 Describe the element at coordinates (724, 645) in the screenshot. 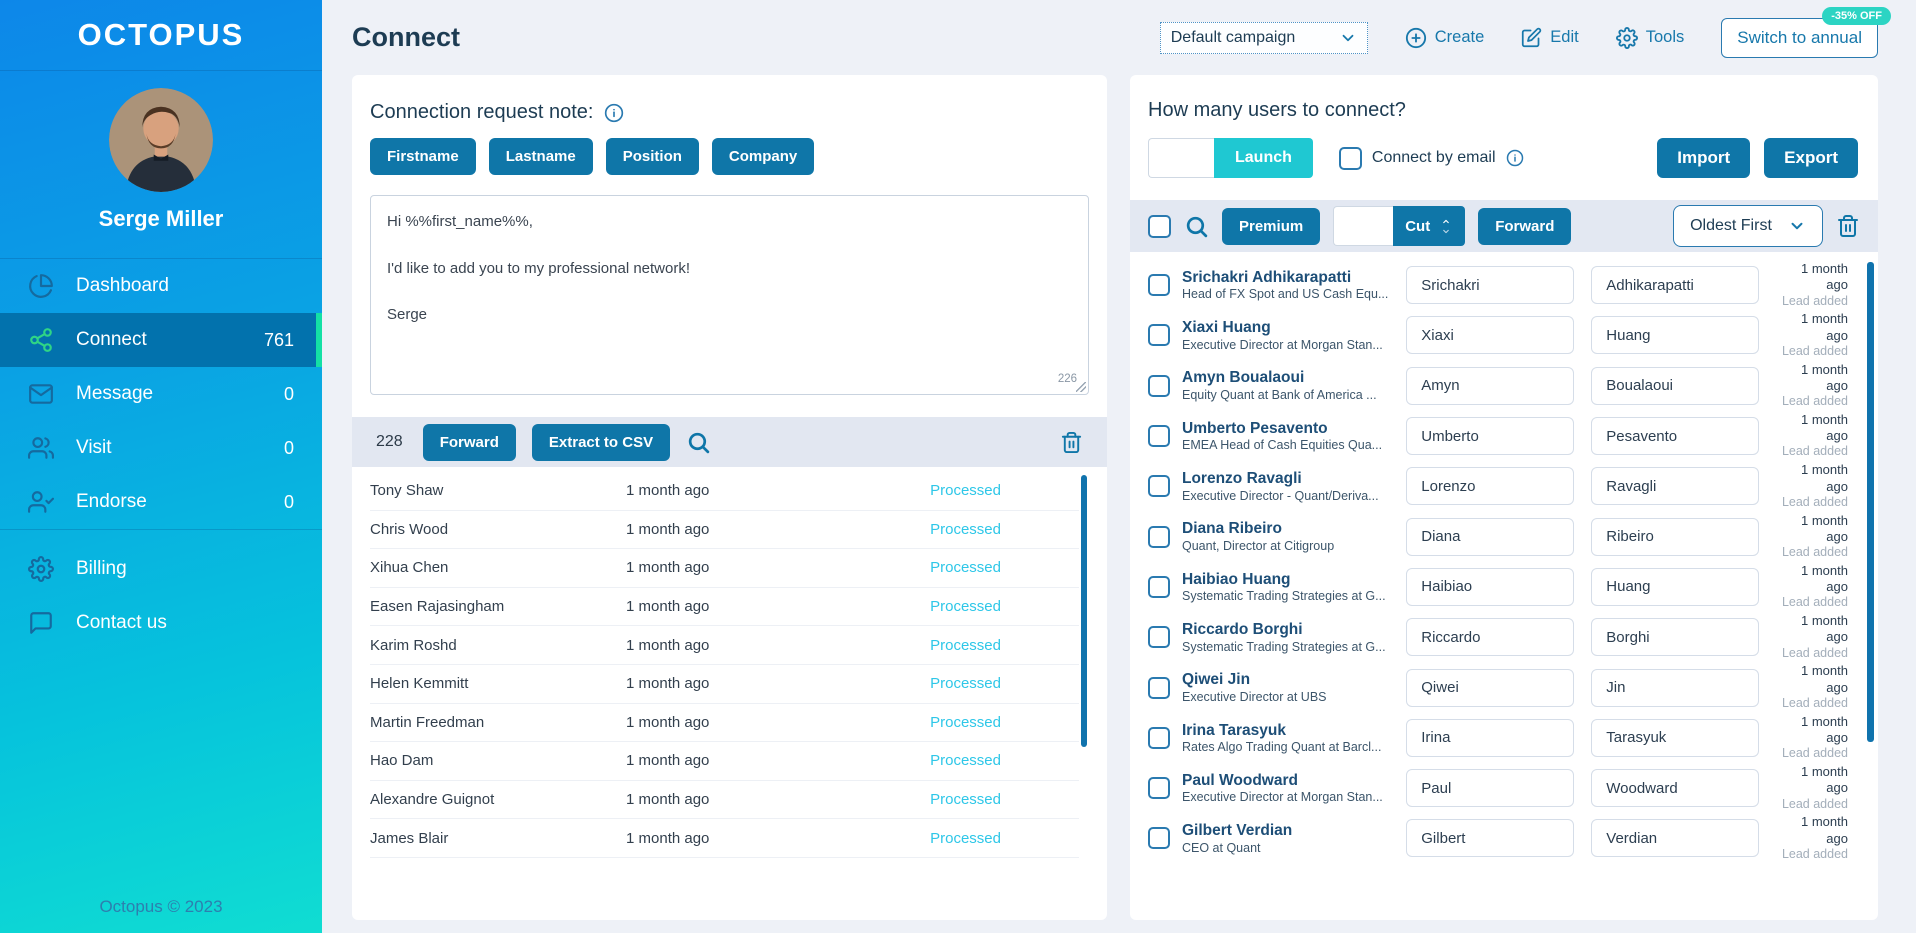

I see `processed-row: Karim Roshd 1 month ago Processed` at that location.